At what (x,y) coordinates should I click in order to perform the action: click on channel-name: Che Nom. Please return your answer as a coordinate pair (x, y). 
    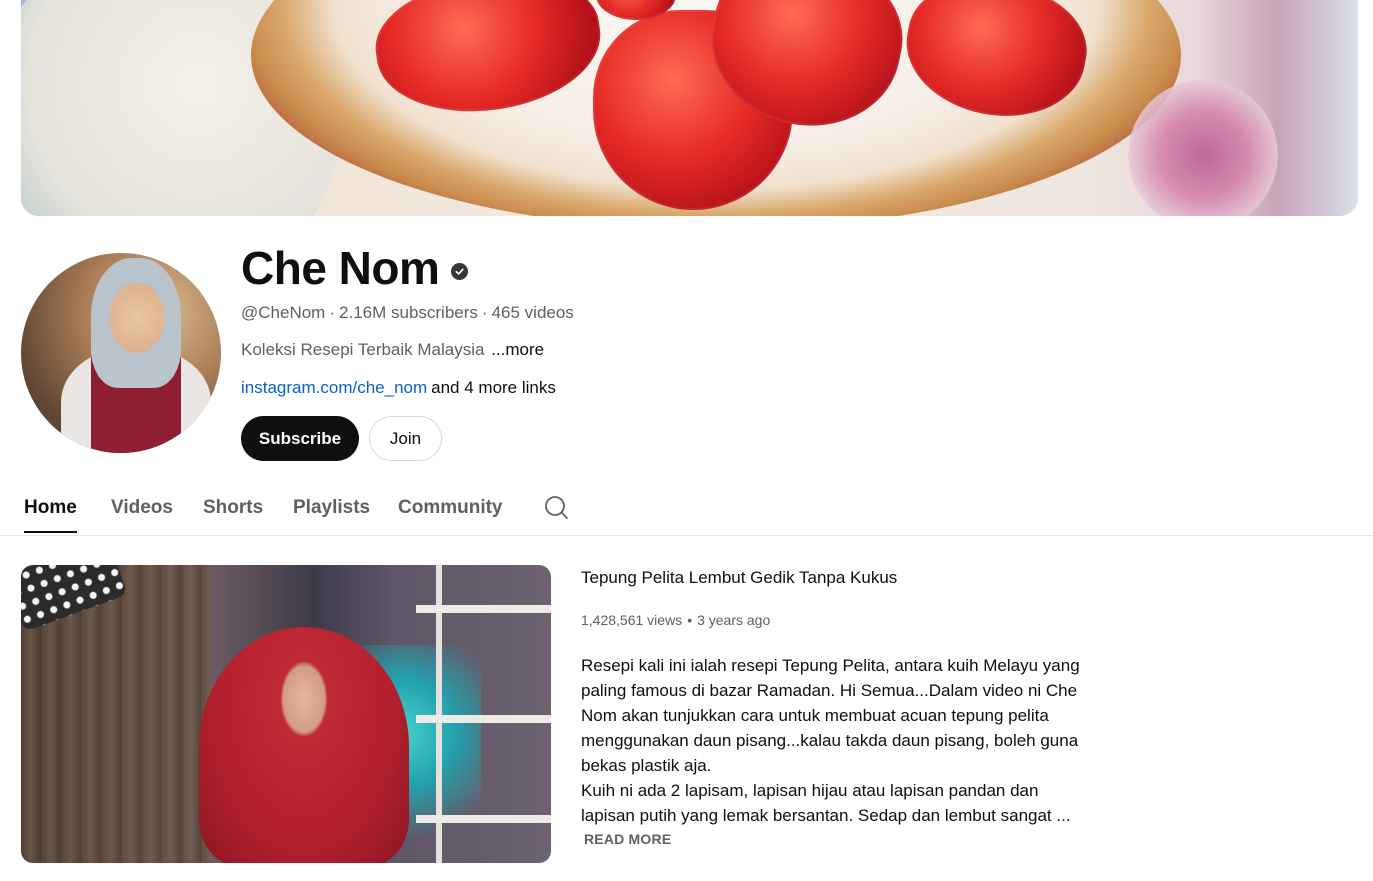
    Looking at the image, I should click on (355, 268).